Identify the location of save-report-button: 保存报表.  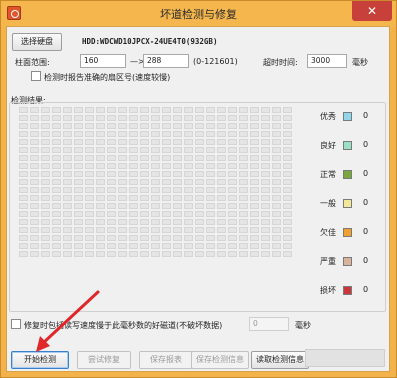
(166, 360).